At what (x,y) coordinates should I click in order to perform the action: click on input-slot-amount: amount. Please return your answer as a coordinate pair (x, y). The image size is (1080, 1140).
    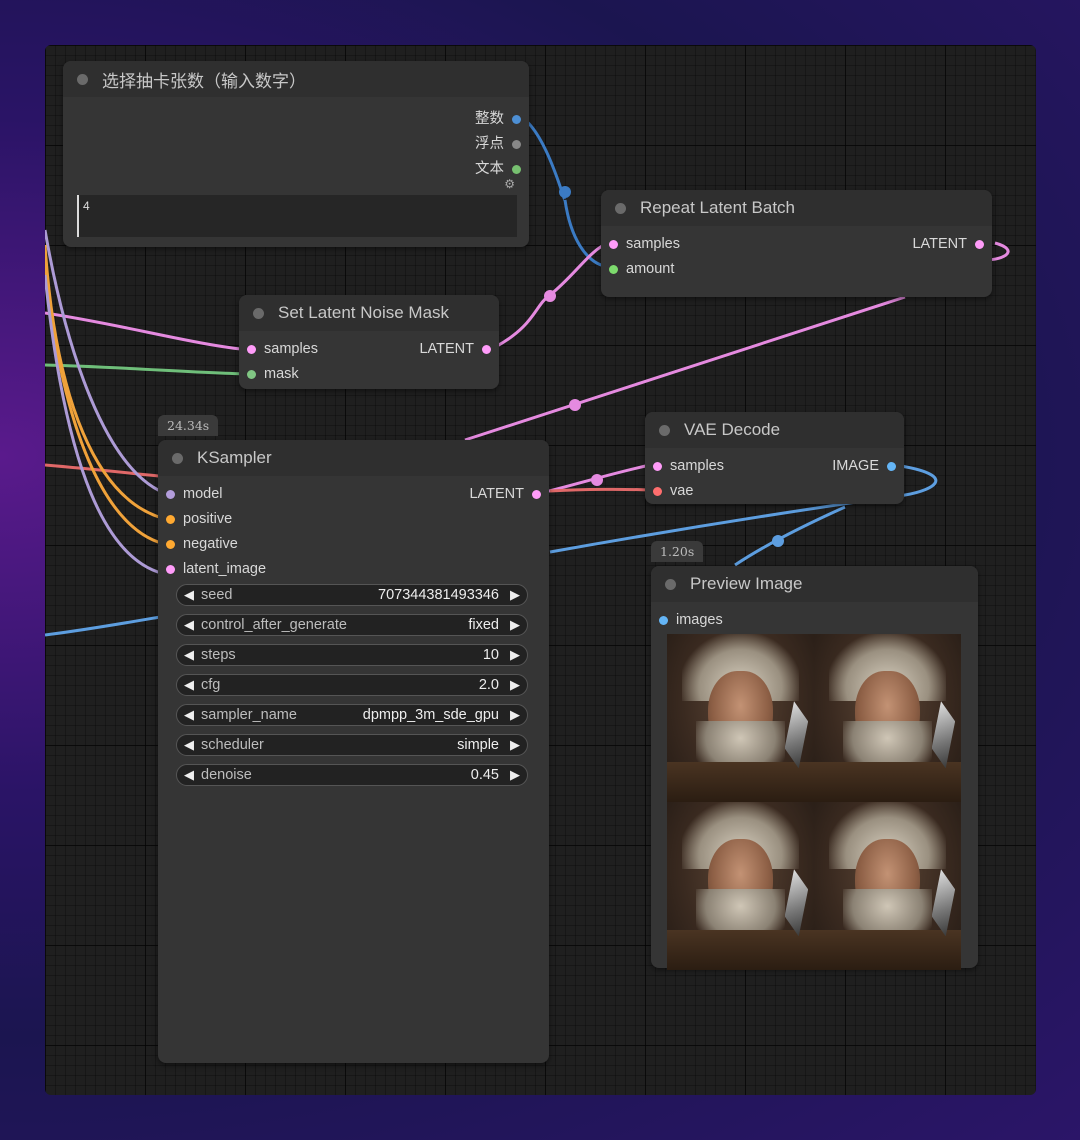
    Looking at the image, I should click on (641, 269).